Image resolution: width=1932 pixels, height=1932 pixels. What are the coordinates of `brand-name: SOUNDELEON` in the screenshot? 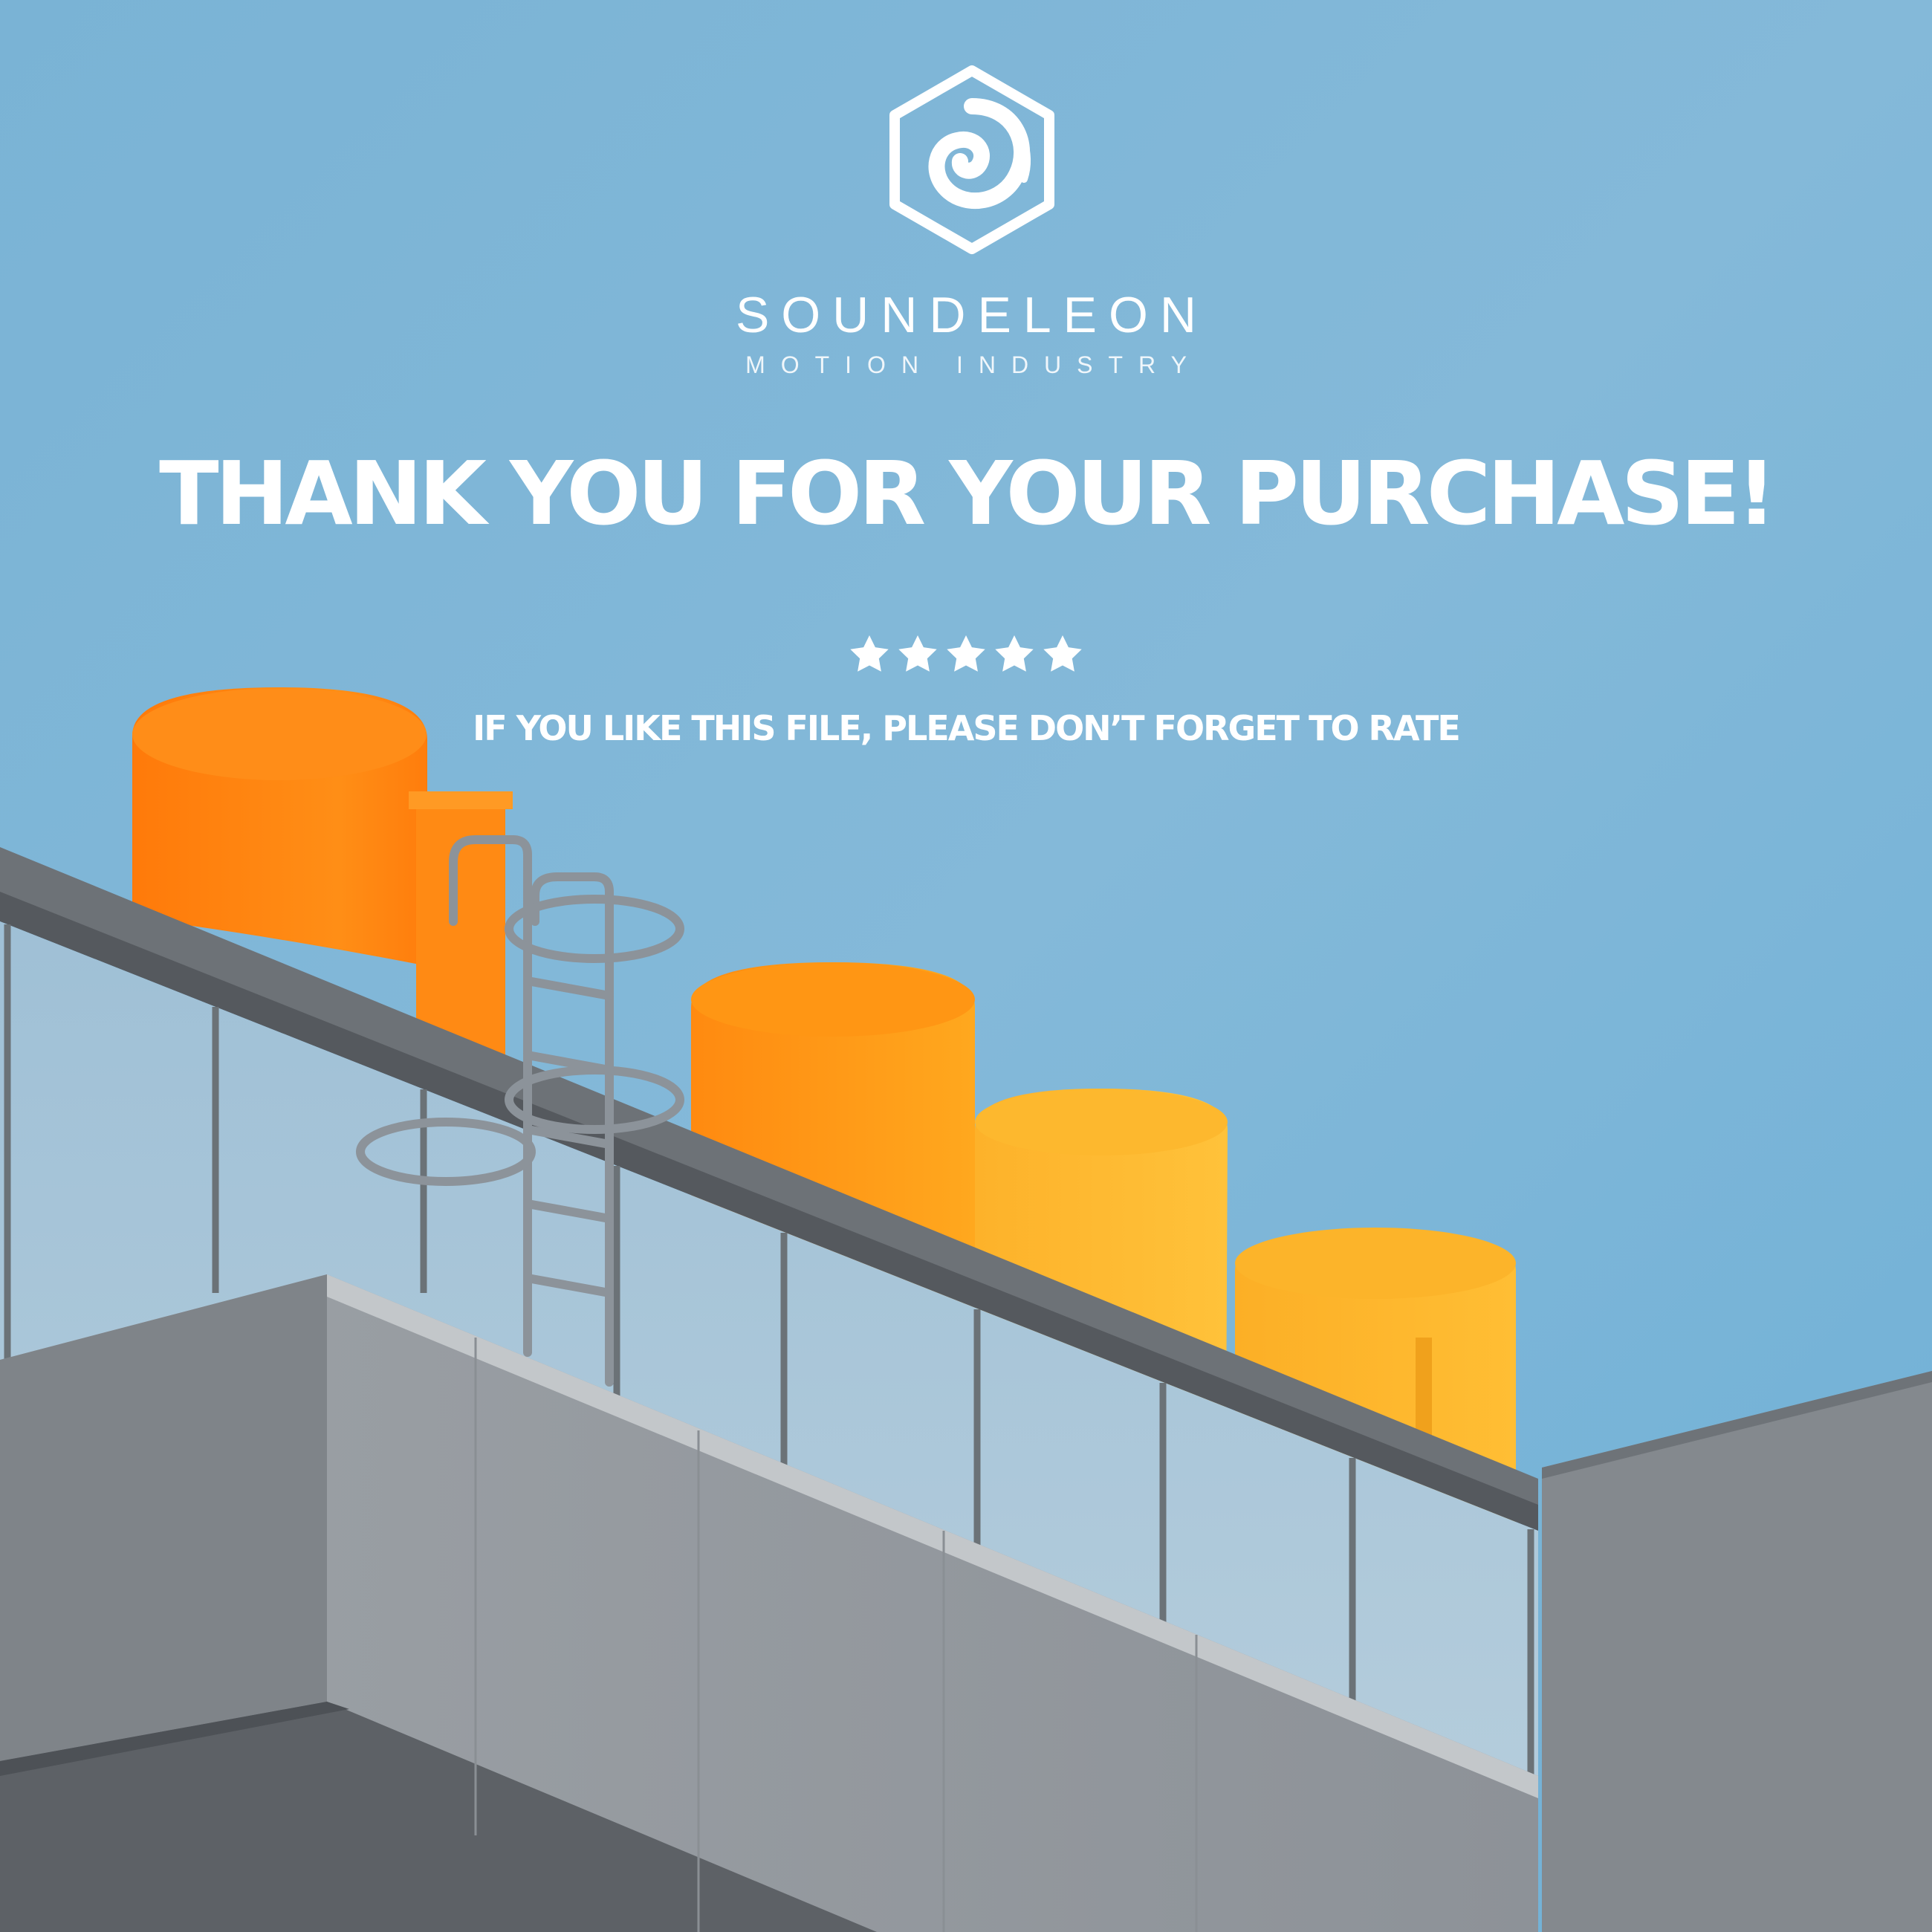 It's located at (972, 315).